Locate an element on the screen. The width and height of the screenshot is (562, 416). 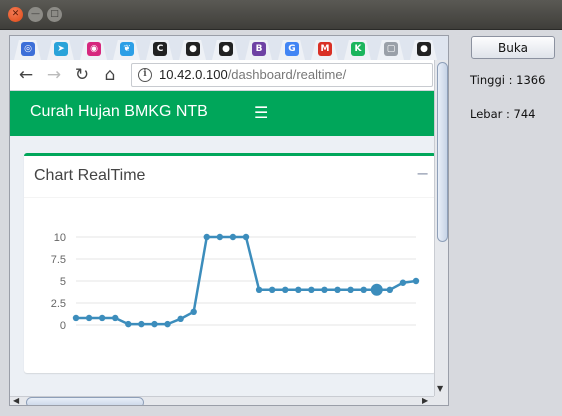
telegram-icon: ➤ is located at coordinates (61, 49).